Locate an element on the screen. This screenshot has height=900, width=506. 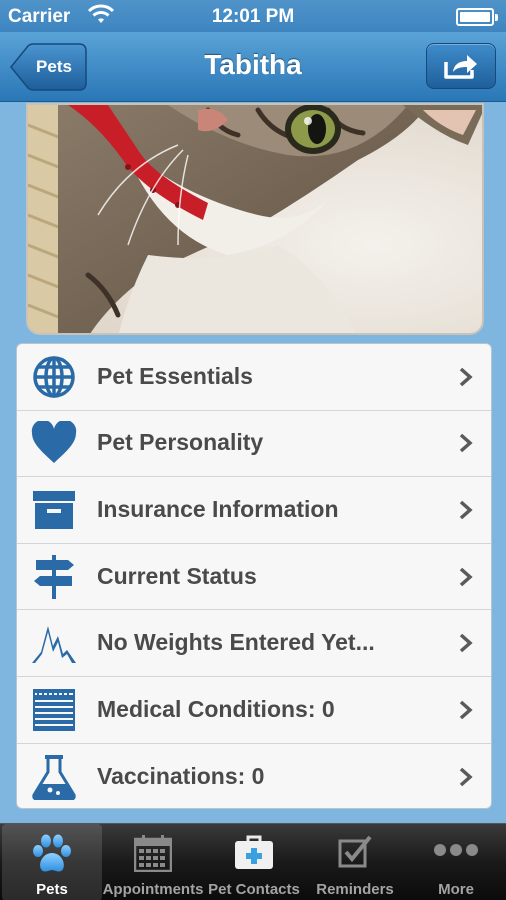
paw-icon is located at coordinates (52, 853).